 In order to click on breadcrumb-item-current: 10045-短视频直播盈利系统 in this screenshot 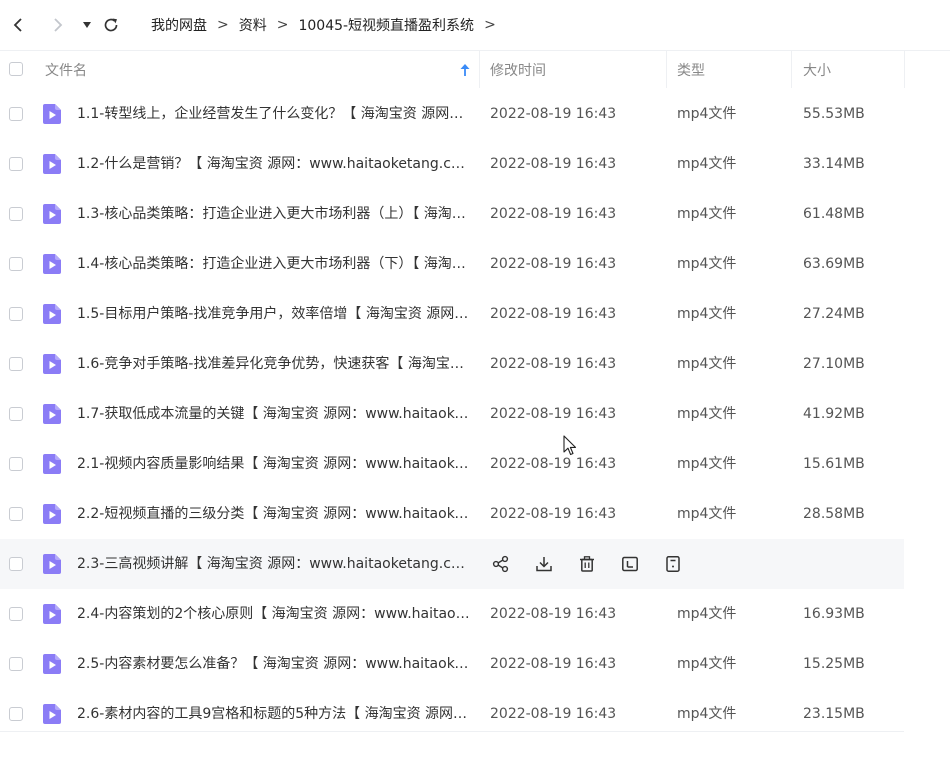, I will do `click(386, 25)`.